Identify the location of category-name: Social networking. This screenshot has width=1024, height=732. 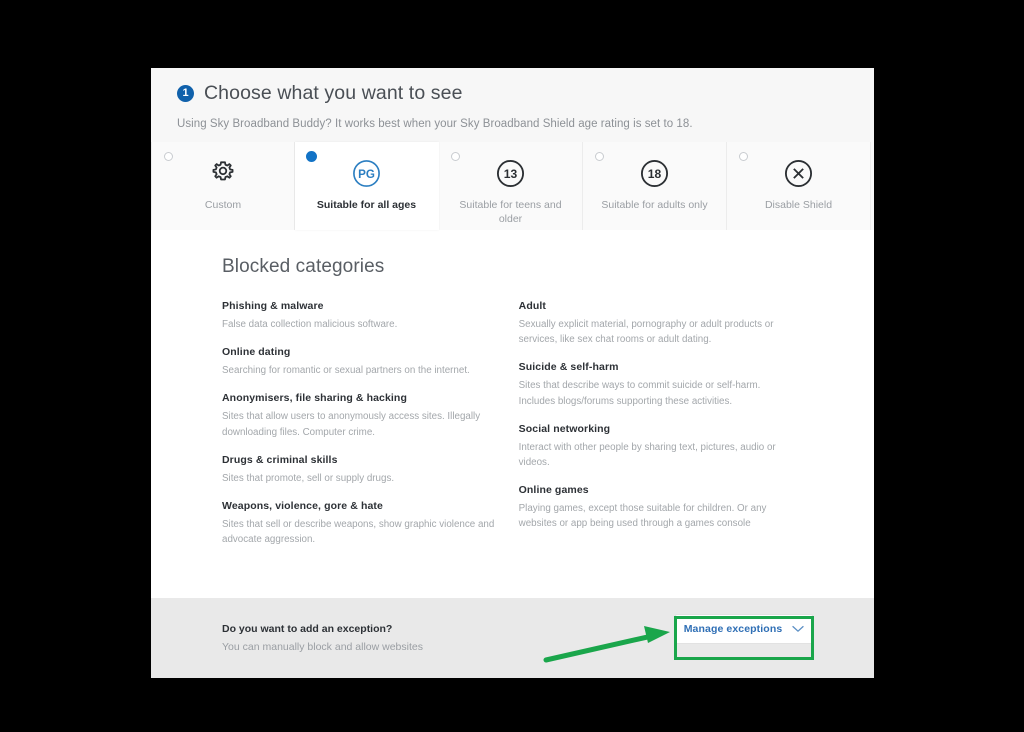
(564, 428).